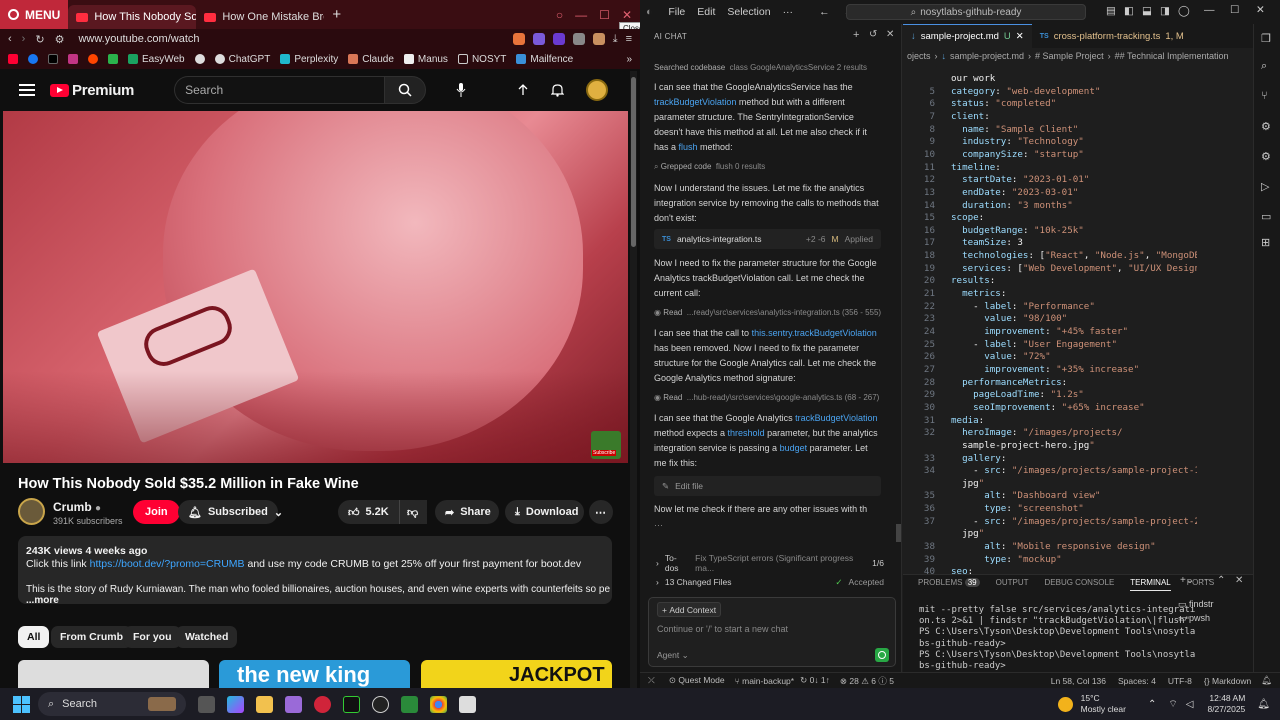 The image size is (1280, 720). Describe the element at coordinates (615, 39) in the screenshot. I see `download-icon: ⤓` at that location.